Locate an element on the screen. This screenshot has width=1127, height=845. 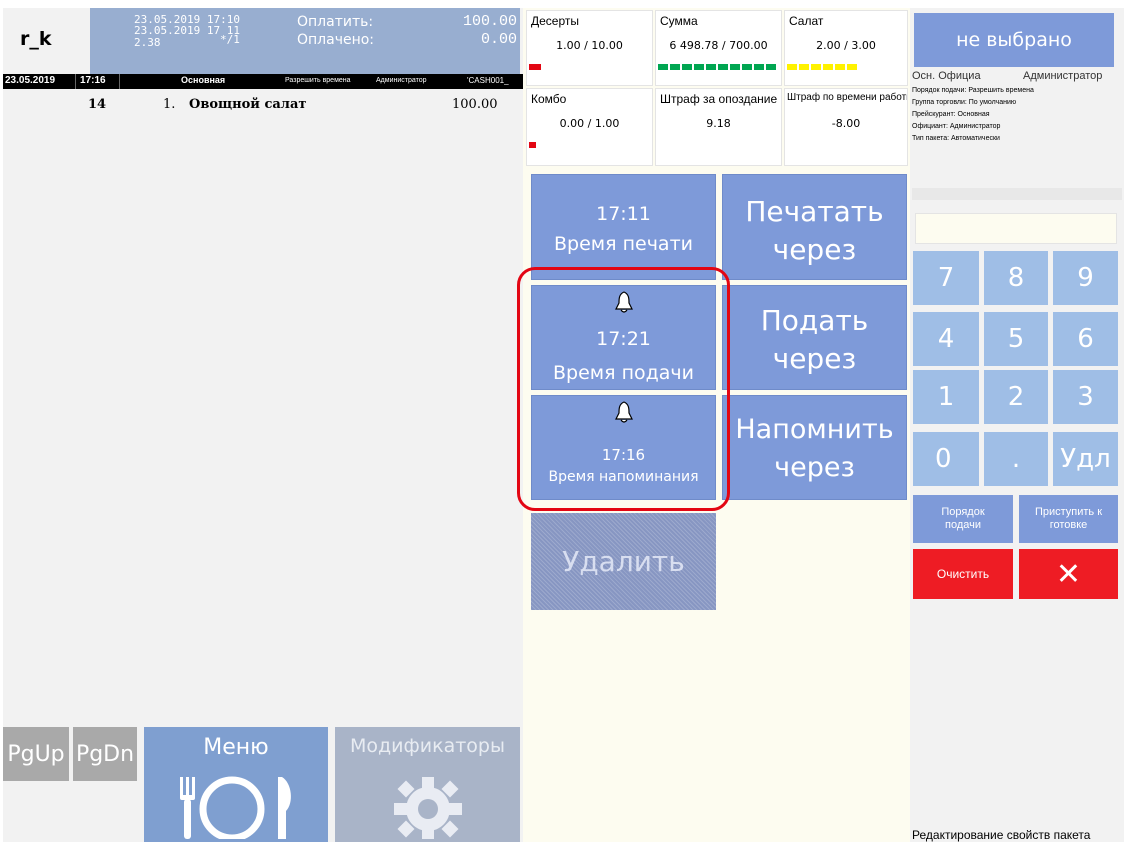
order-line: 14 1. Овощной салат 100.00 is located at coordinates (263, 106).